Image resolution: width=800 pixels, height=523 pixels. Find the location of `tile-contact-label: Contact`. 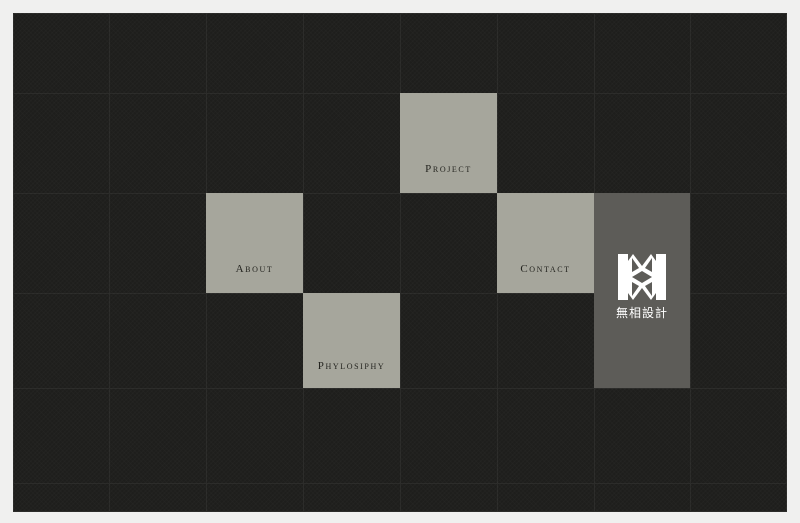

tile-contact-label: Contact is located at coordinates (545, 269).